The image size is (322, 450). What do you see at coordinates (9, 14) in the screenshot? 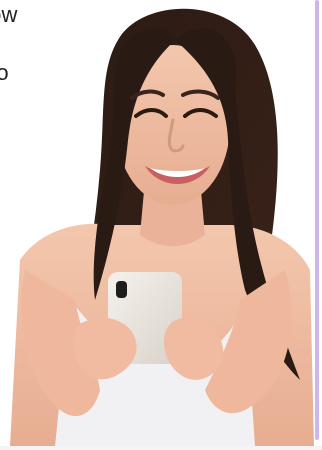
I see `promo-line-1: low` at bounding box center [9, 14].